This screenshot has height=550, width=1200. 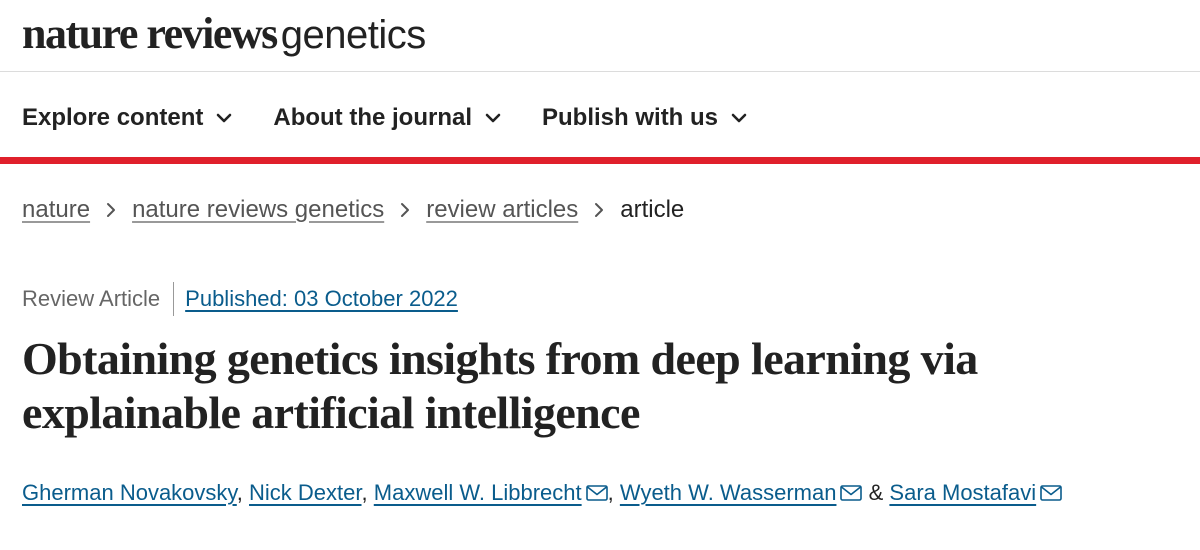 What do you see at coordinates (600, 71) in the screenshot?
I see `header-divider` at bounding box center [600, 71].